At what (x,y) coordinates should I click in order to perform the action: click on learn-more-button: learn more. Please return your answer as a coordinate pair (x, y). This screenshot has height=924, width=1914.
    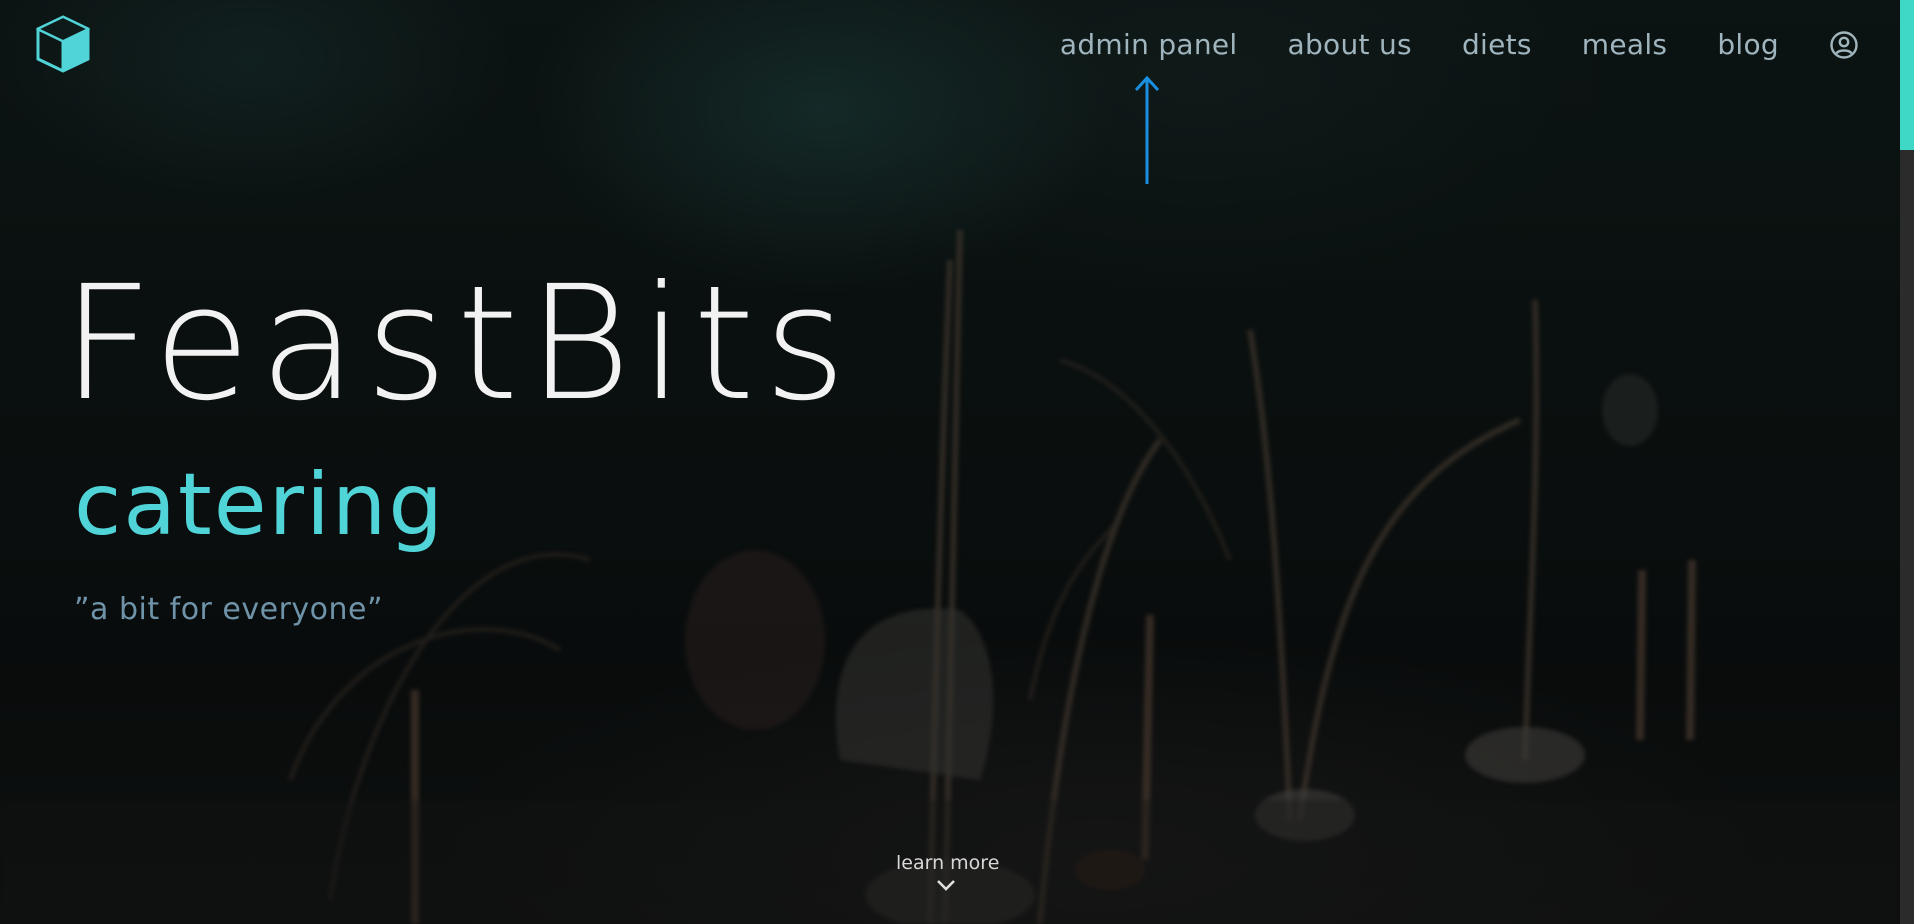
    Looking at the image, I should click on (948, 872).